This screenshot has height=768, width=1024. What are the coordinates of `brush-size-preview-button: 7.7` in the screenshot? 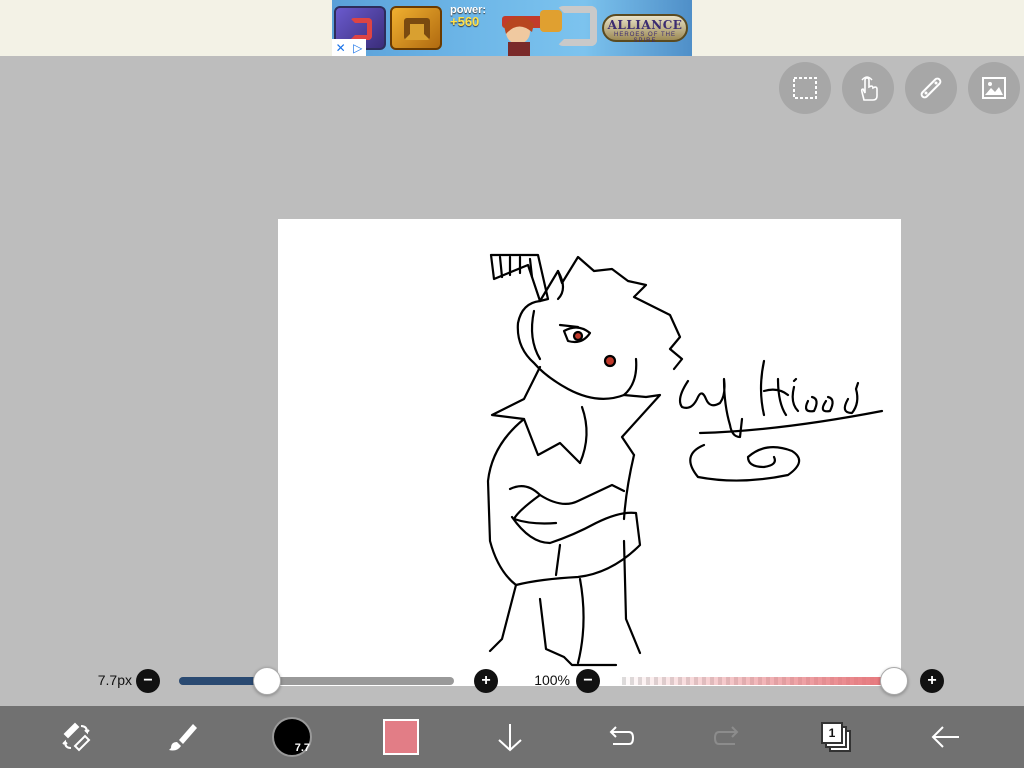 It's located at (292, 737).